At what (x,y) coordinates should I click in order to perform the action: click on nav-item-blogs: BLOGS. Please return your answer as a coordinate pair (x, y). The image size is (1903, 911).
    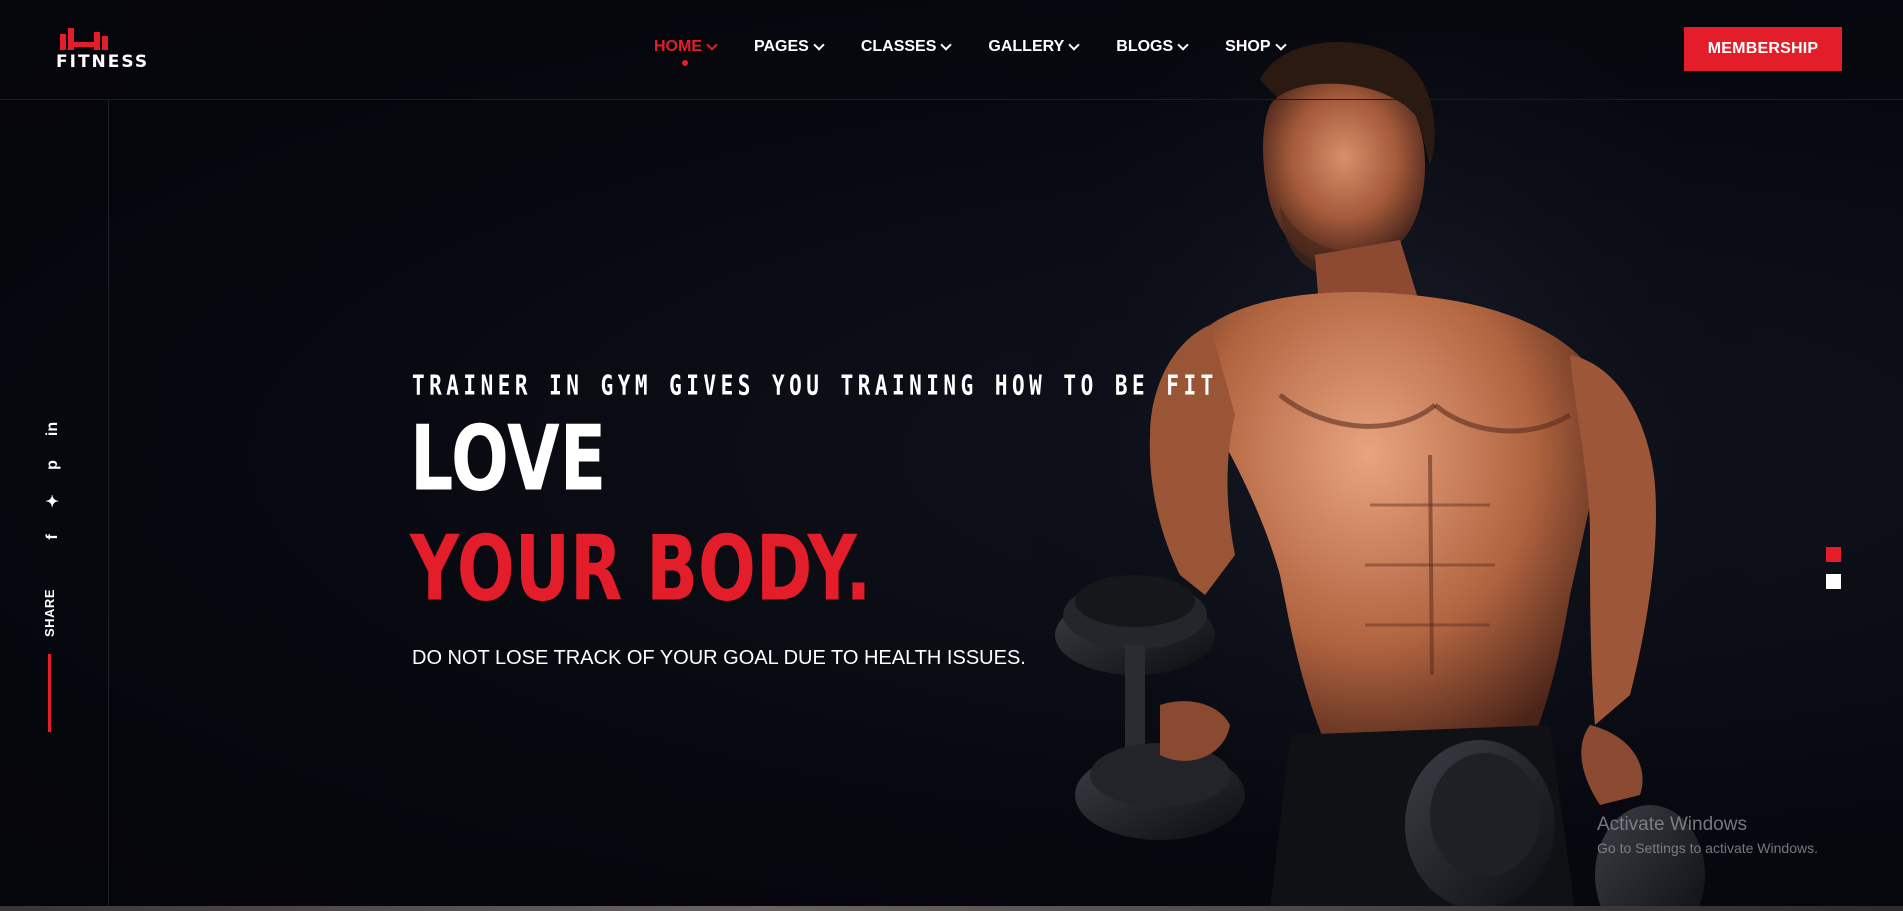
    Looking at the image, I should click on (1152, 47).